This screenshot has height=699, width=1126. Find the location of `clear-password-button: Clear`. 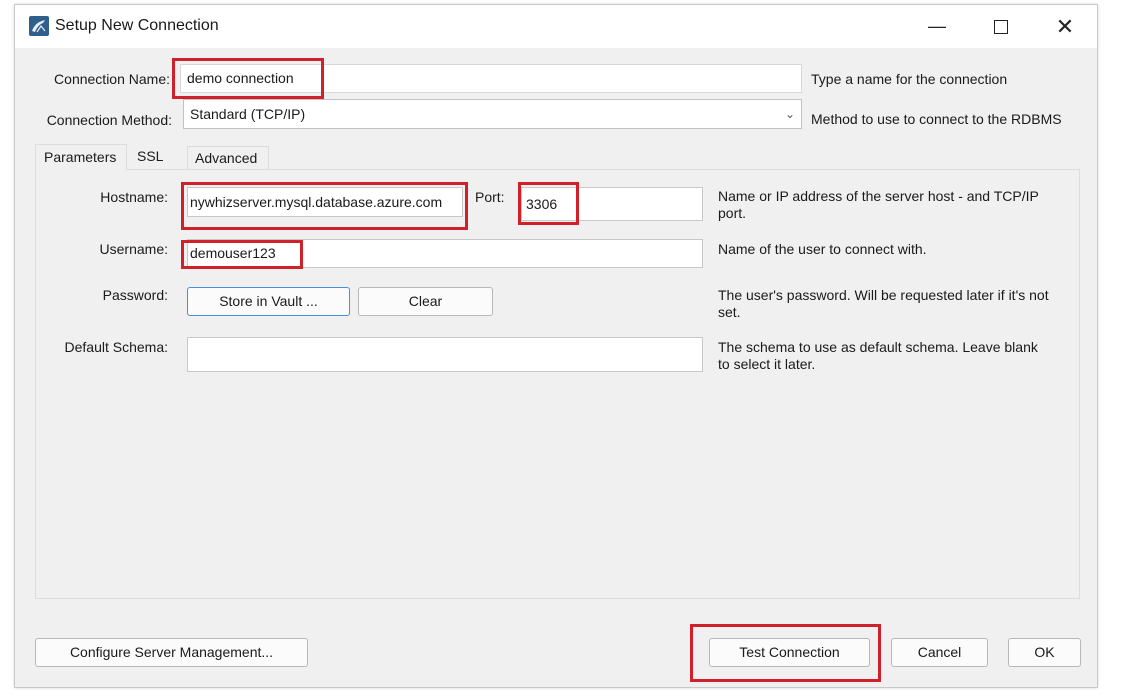

clear-password-button: Clear is located at coordinates (425, 301).